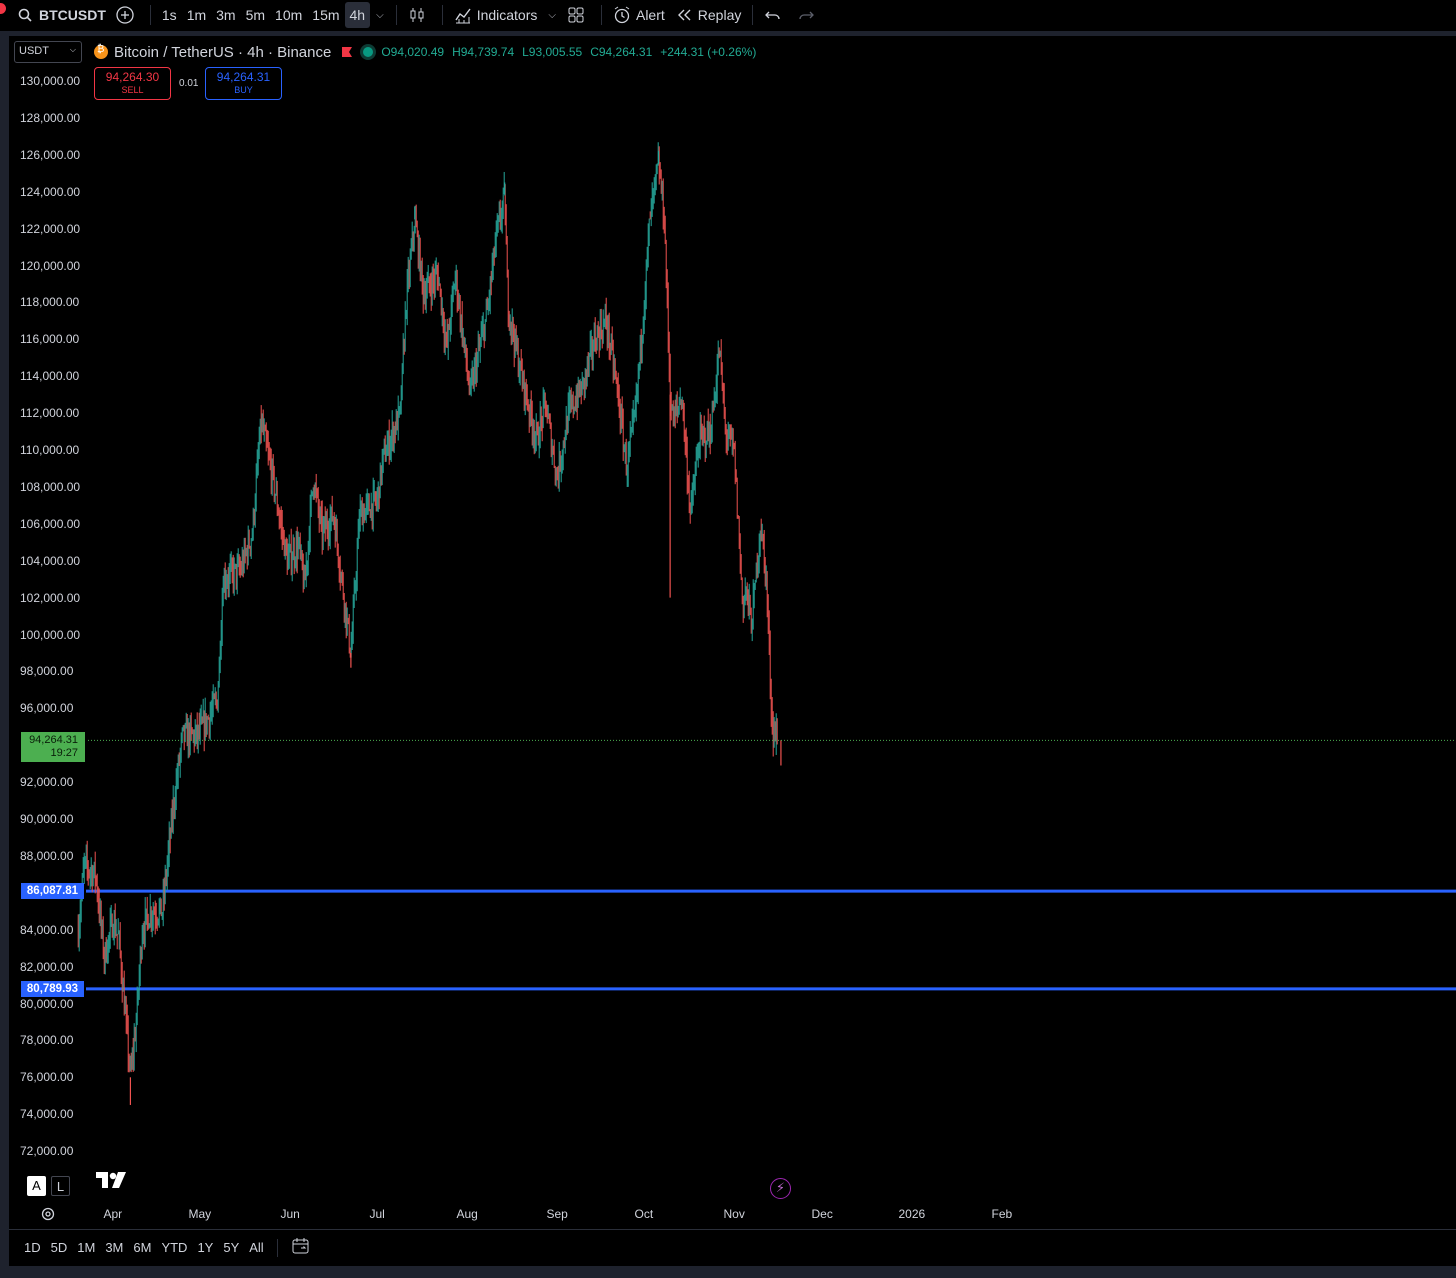 The image size is (1456, 1278). I want to click on currency-select: USDT ⌵, so click(48, 52).